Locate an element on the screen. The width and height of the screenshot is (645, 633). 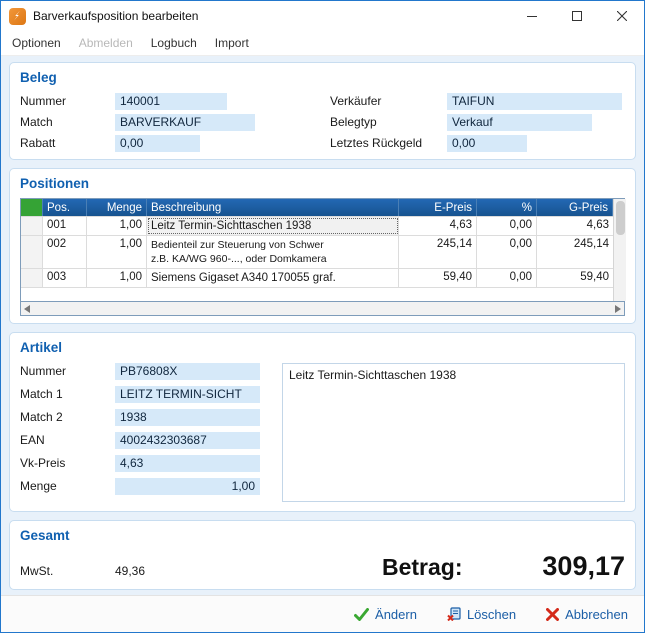
window-title: Barverkaufsposition bearbeiten is located at coordinates (116, 16).